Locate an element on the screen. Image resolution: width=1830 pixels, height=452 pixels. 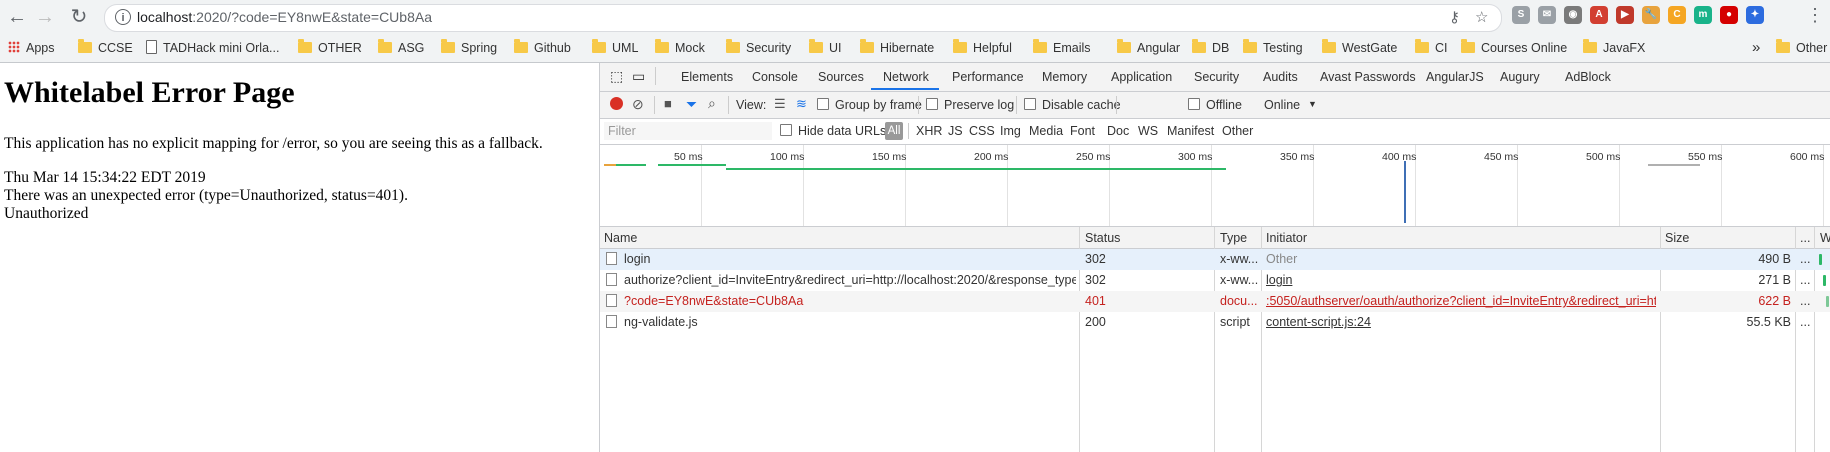
waterfall-view-icon: ≋ is located at coordinates (801, 104).